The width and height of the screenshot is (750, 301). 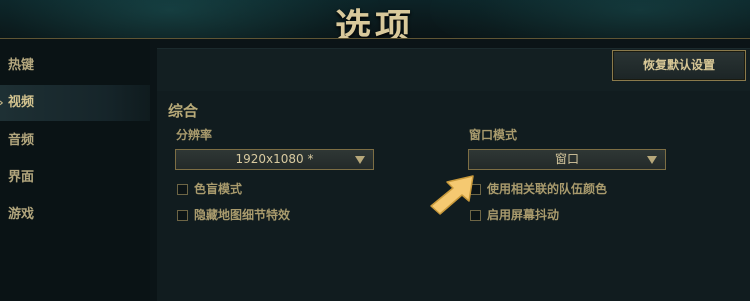 I want to click on resolution-dropdown: 1920x1080 *, so click(x=274, y=159).